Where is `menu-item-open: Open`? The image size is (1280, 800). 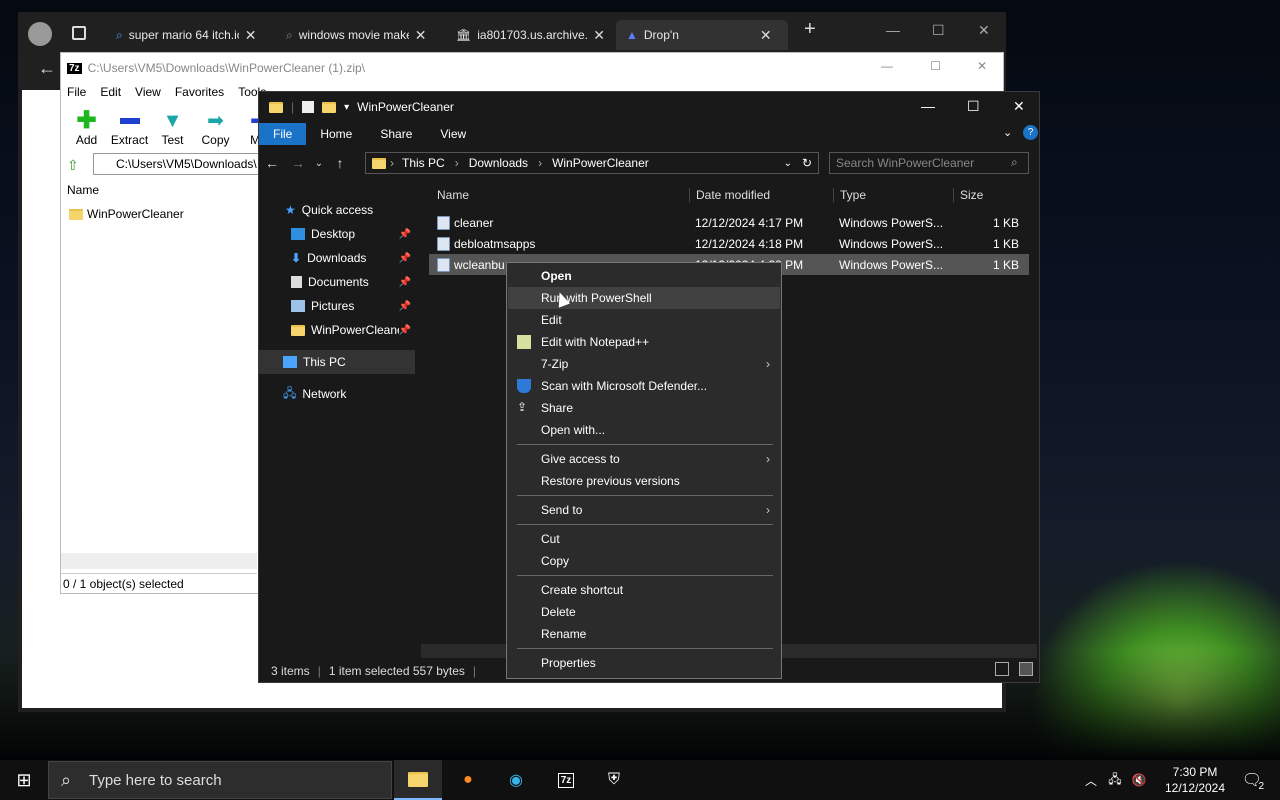
menu-item-open: Open is located at coordinates (644, 276).